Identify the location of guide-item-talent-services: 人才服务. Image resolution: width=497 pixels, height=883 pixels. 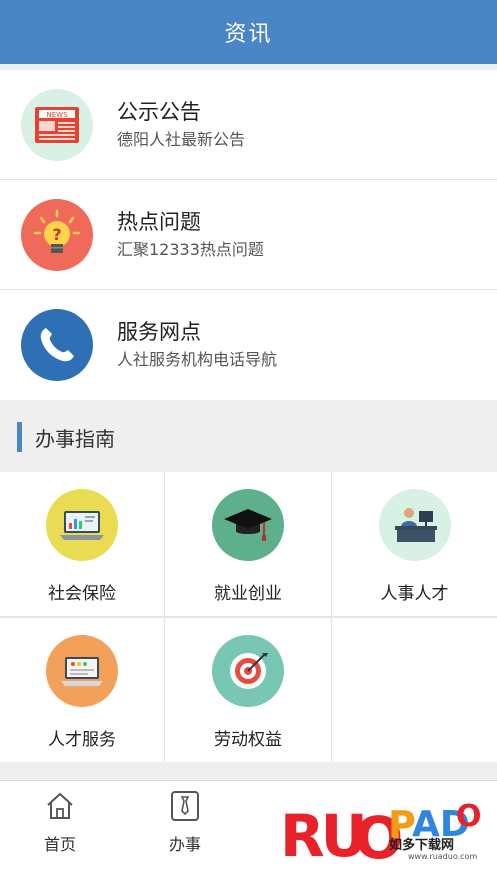
(82, 690).